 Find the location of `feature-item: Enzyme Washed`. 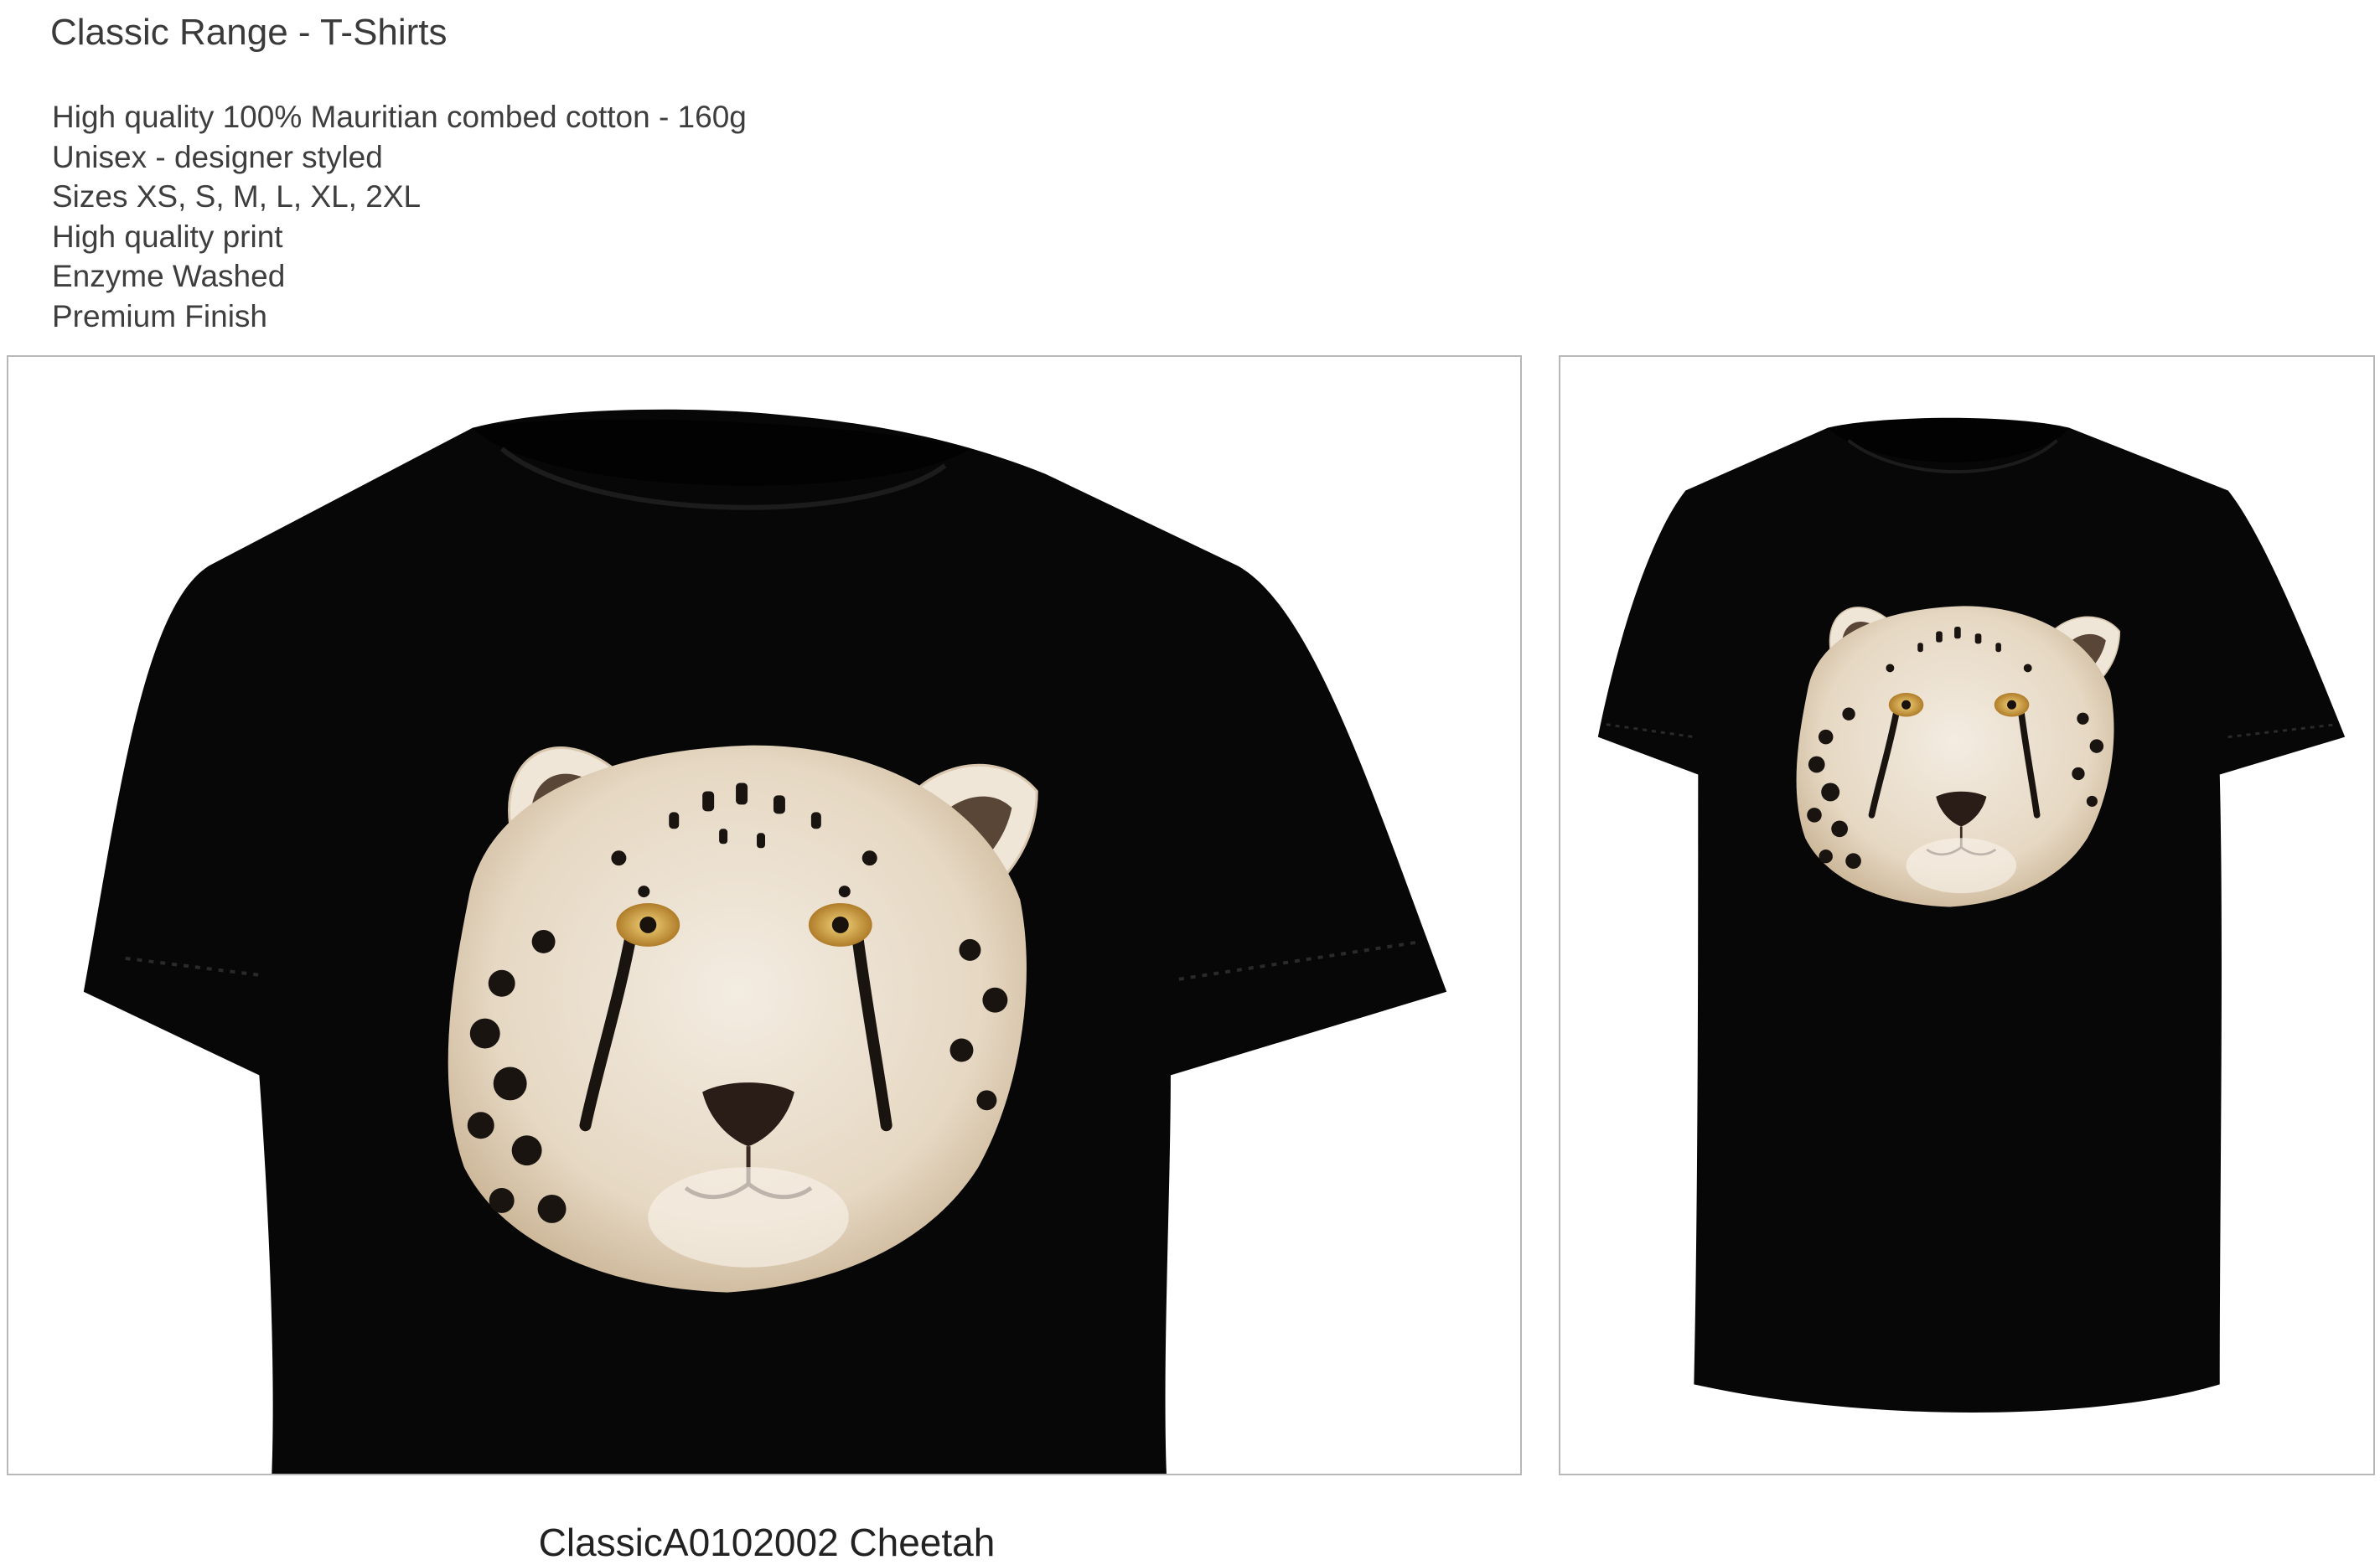

feature-item: Enzyme Washed is located at coordinates (169, 276).